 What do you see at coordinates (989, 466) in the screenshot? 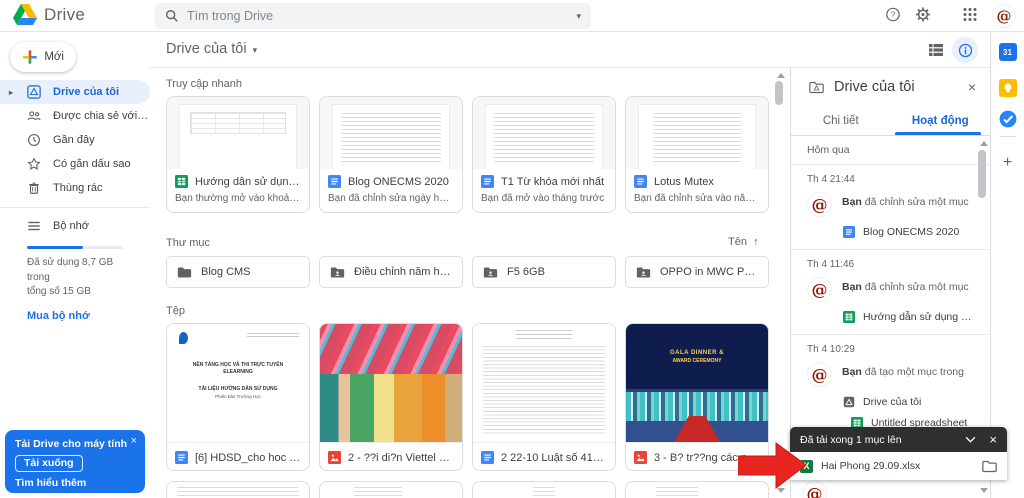
I see `locate-folder-icon` at bounding box center [989, 466].